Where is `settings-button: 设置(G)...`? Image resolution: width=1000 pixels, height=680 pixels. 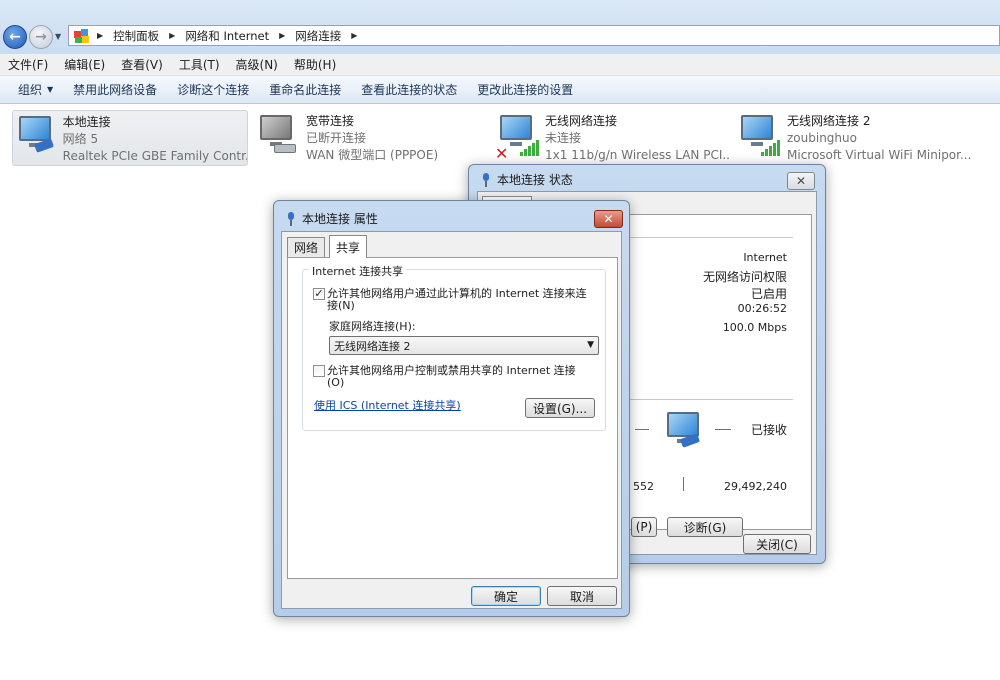
settings-button: 设置(G)... is located at coordinates (560, 408).